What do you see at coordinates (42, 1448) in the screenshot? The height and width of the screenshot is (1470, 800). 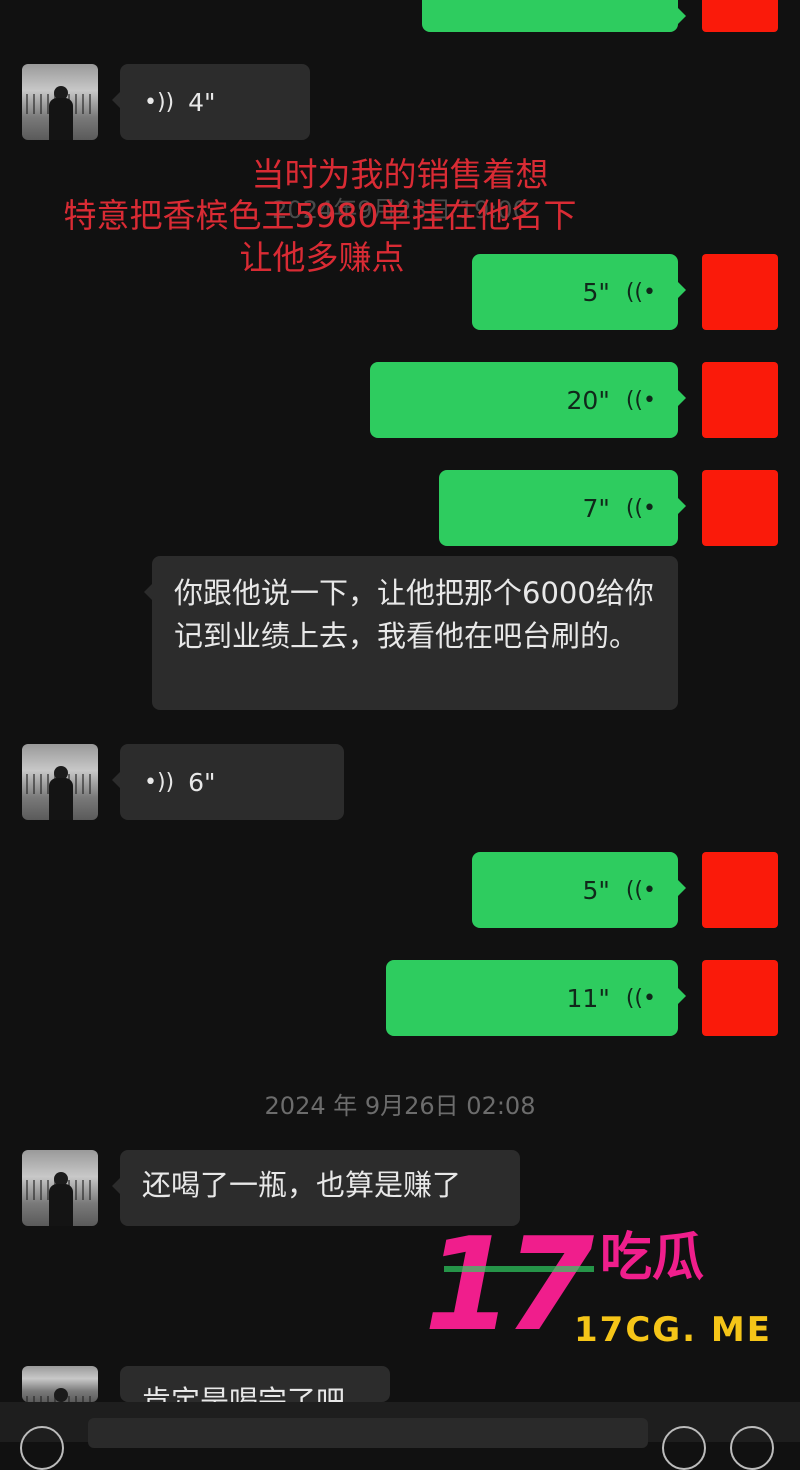 I see `voice-toggle-button` at bounding box center [42, 1448].